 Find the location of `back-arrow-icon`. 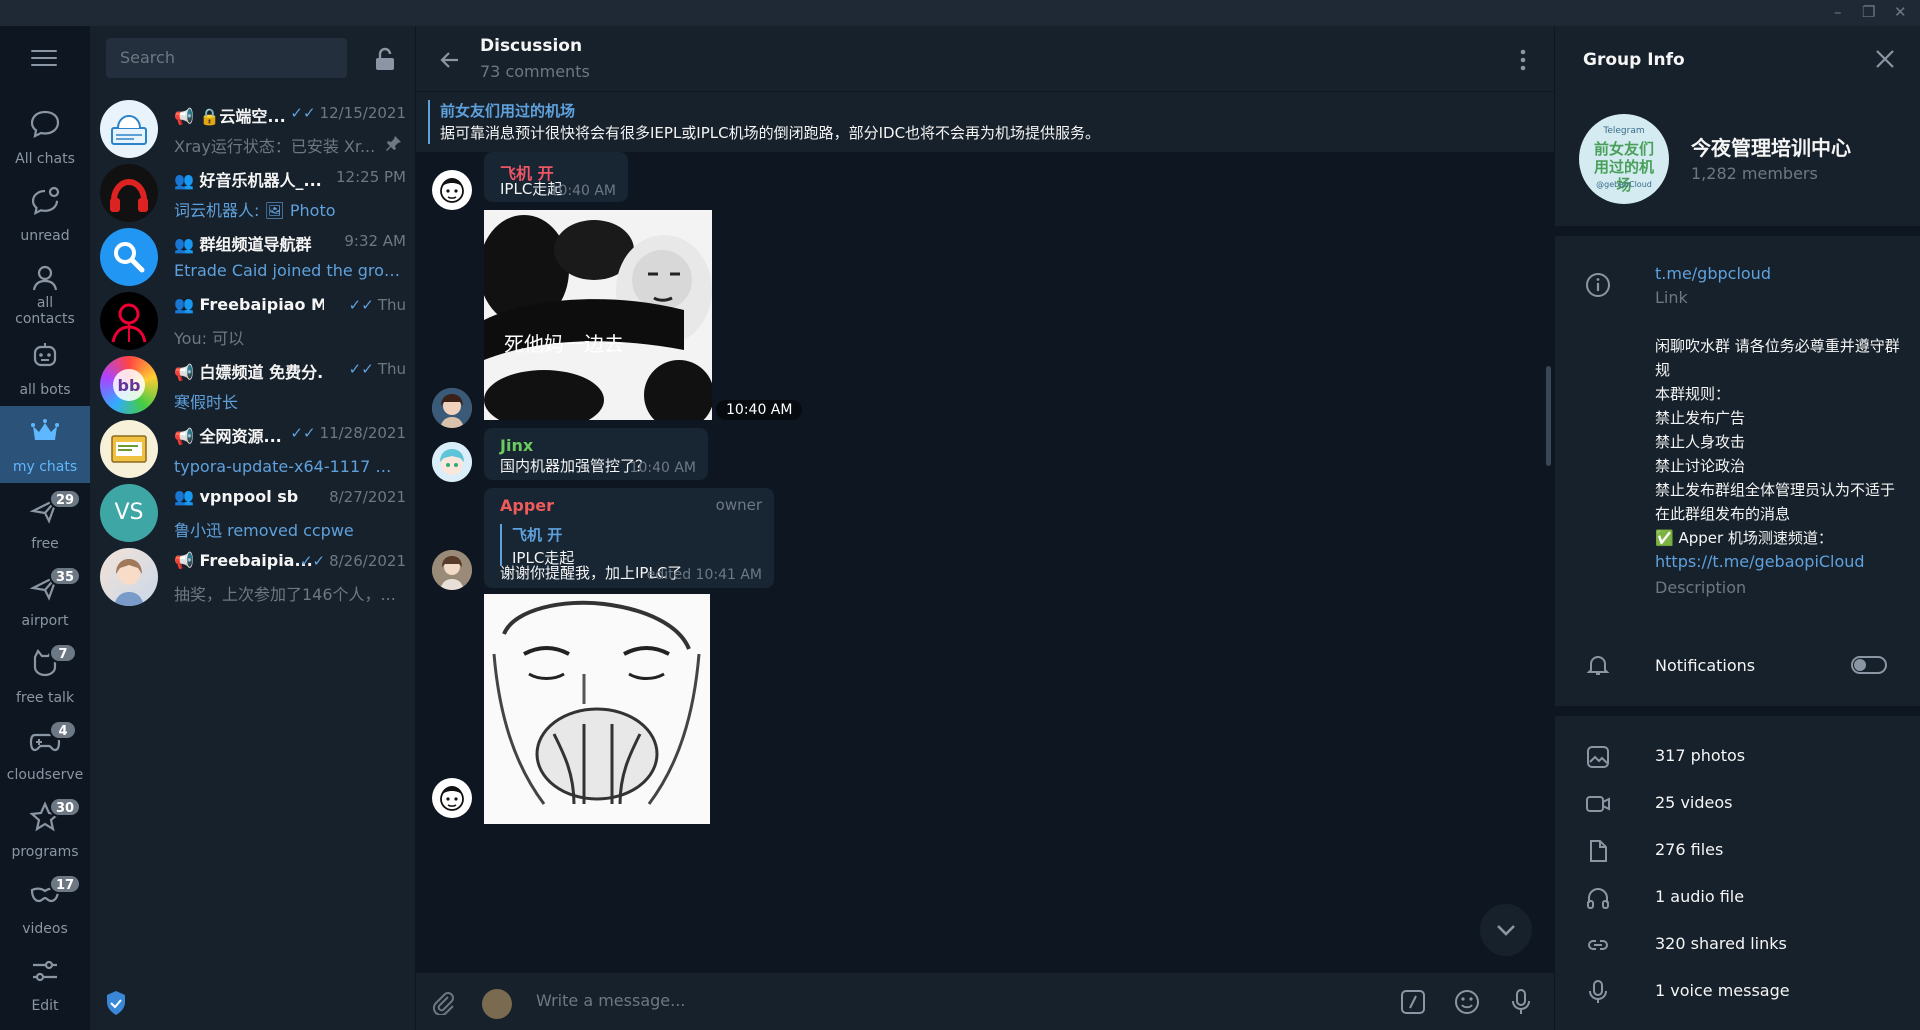

back-arrow-icon is located at coordinates (450, 60).